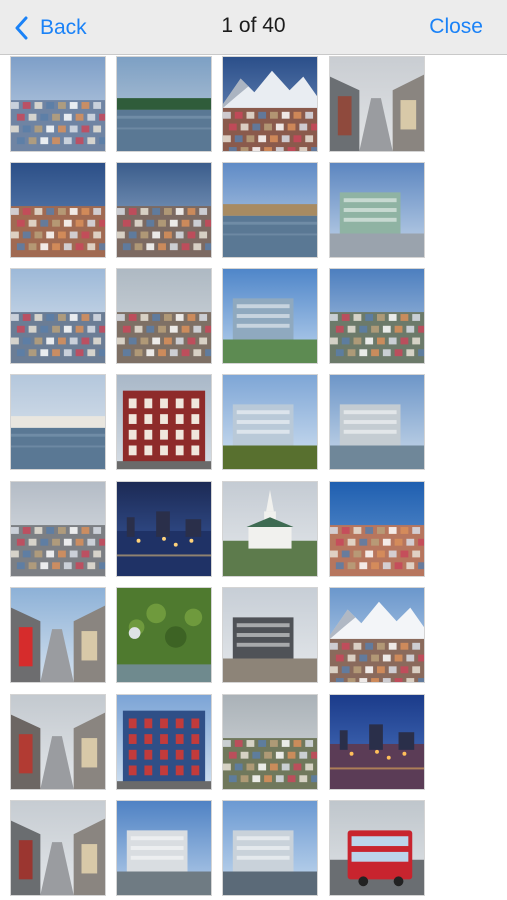  Describe the element at coordinates (21, 28) in the screenshot. I see `chevron-left-icon` at that location.